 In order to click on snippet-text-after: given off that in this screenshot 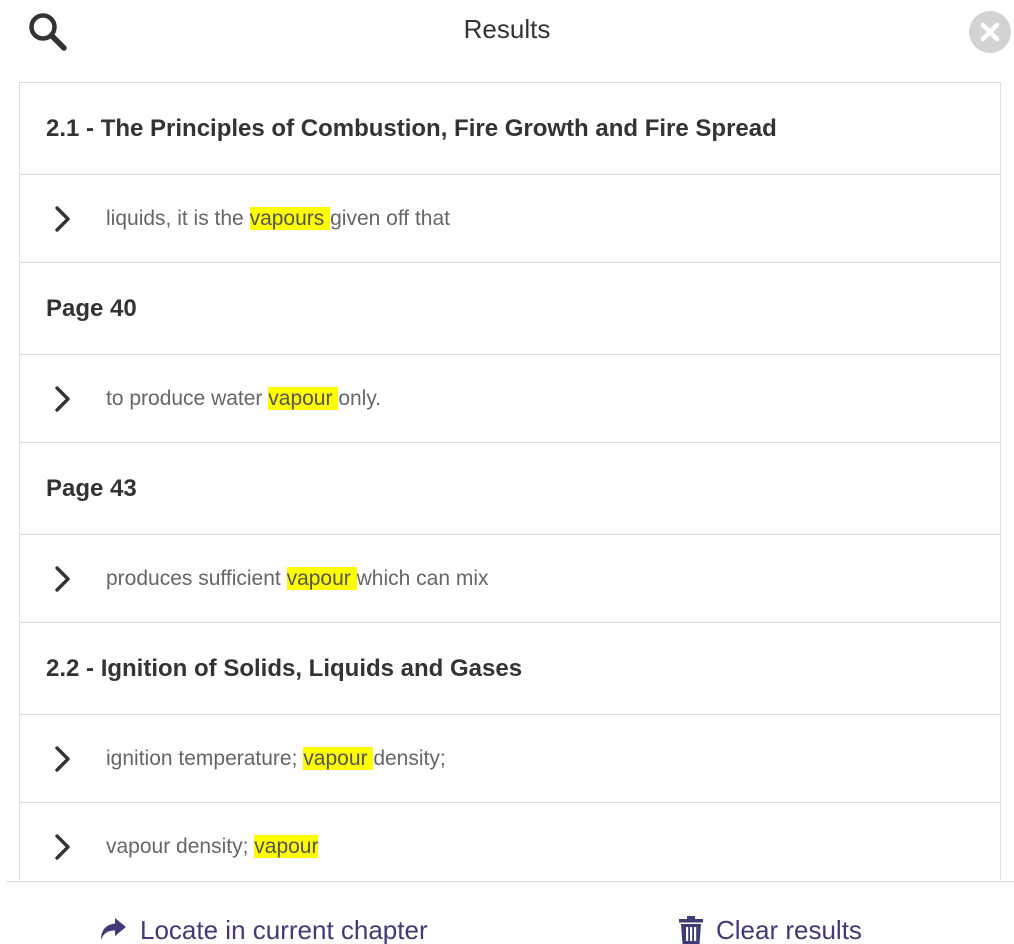, I will do `click(390, 218)`.